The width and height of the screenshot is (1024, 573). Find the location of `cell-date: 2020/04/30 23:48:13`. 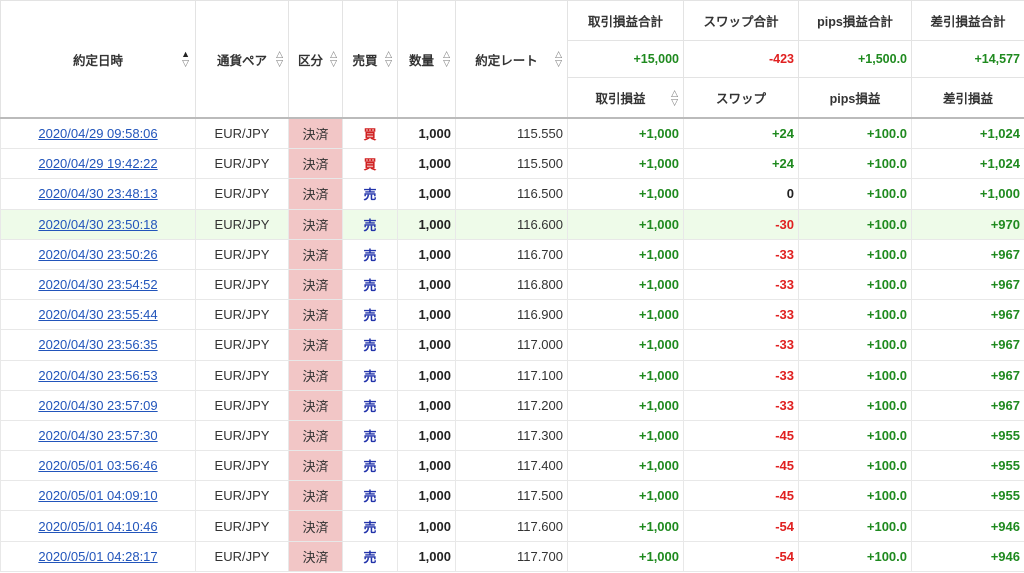

cell-date: 2020/04/30 23:48:13 is located at coordinates (98, 194).